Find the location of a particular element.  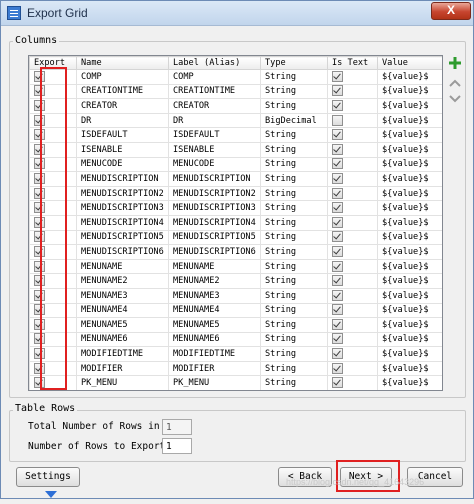

header-label: Label (Alias) is located at coordinates (215, 63).